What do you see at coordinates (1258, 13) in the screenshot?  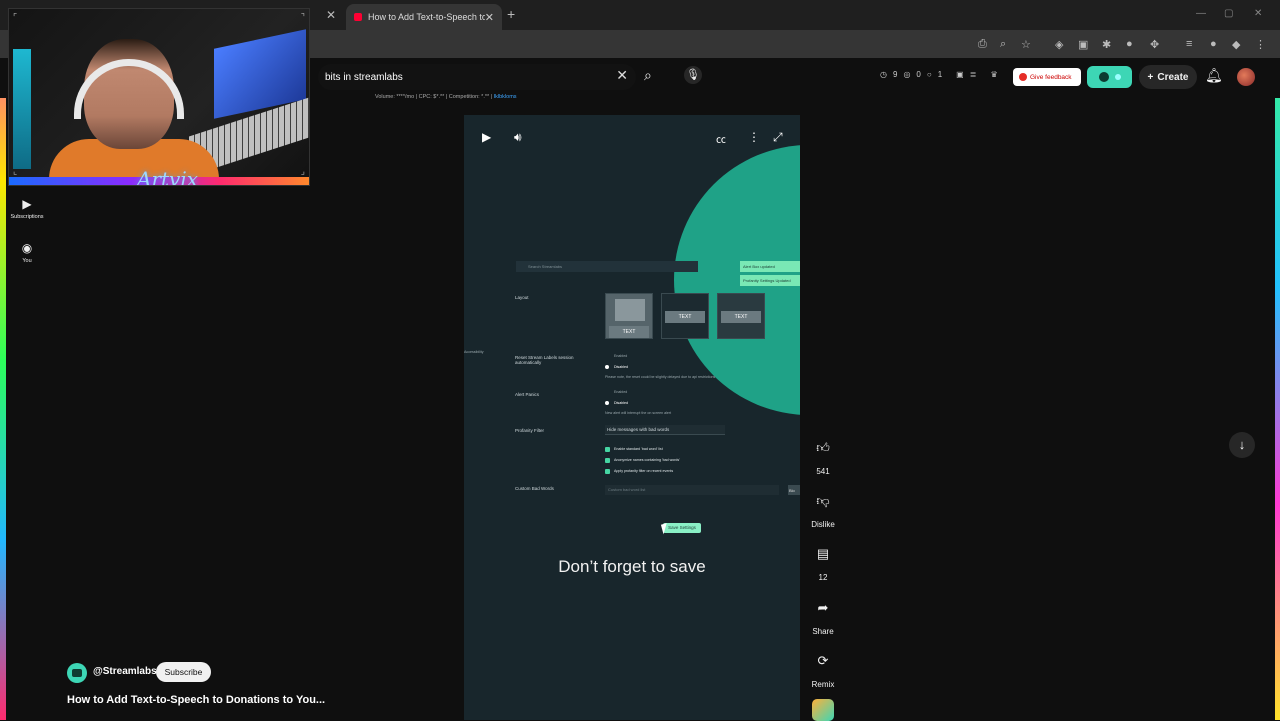 I see `close-window-icon: ✕` at bounding box center [1258, 13].